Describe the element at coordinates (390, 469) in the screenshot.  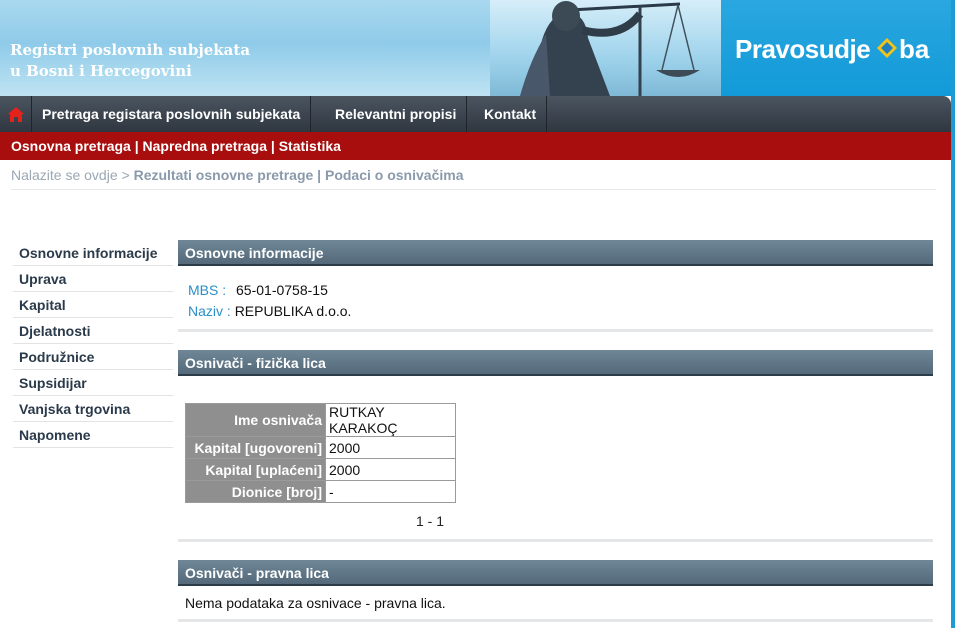
I see `capital-paid-value: 2000` at that location.